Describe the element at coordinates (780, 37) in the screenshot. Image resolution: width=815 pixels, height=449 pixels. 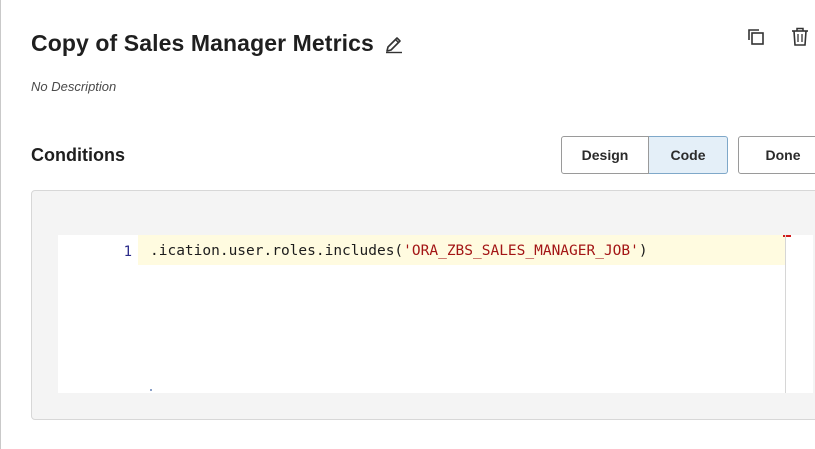
I see `header-actions` at that location.